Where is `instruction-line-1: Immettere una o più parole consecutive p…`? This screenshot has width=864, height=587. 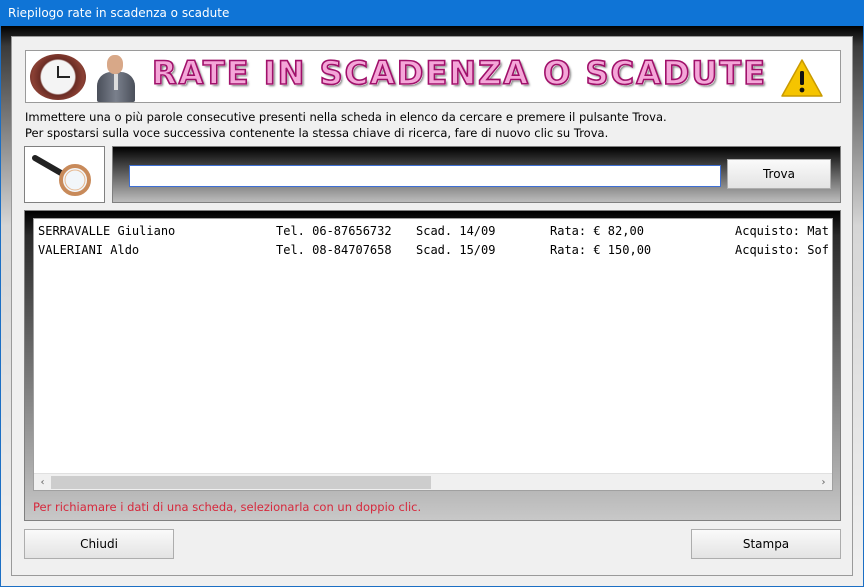
instruction-line-1: Immettere una o più parole consecutive p… is located at coordinates (346, 117).